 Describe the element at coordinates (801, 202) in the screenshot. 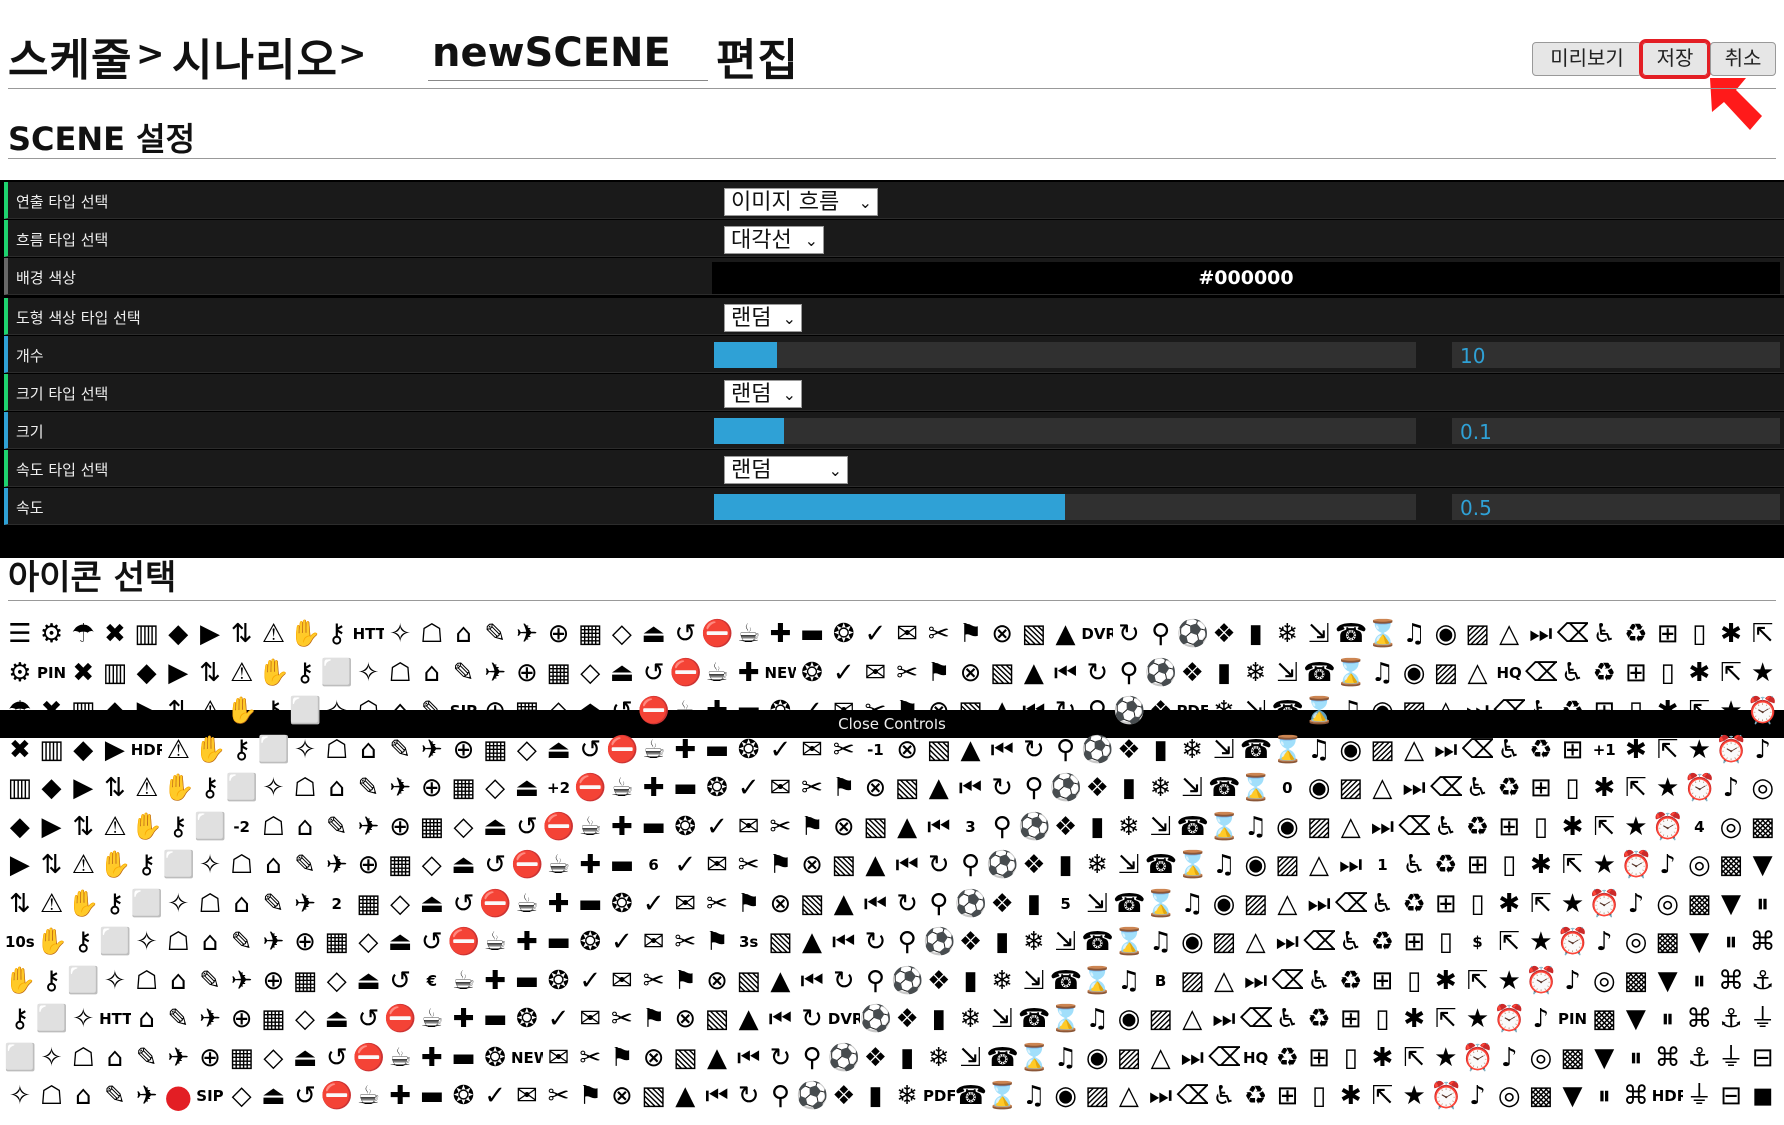

I see `effect-type-select: 이미지 흐름 ⌄` at that location.